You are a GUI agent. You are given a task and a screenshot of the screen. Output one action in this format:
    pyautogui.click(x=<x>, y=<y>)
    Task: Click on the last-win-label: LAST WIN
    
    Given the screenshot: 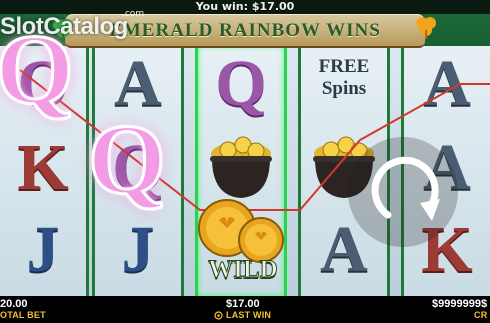 What is the action you would take?
    pyautogui.click(x=249, y=315)
    